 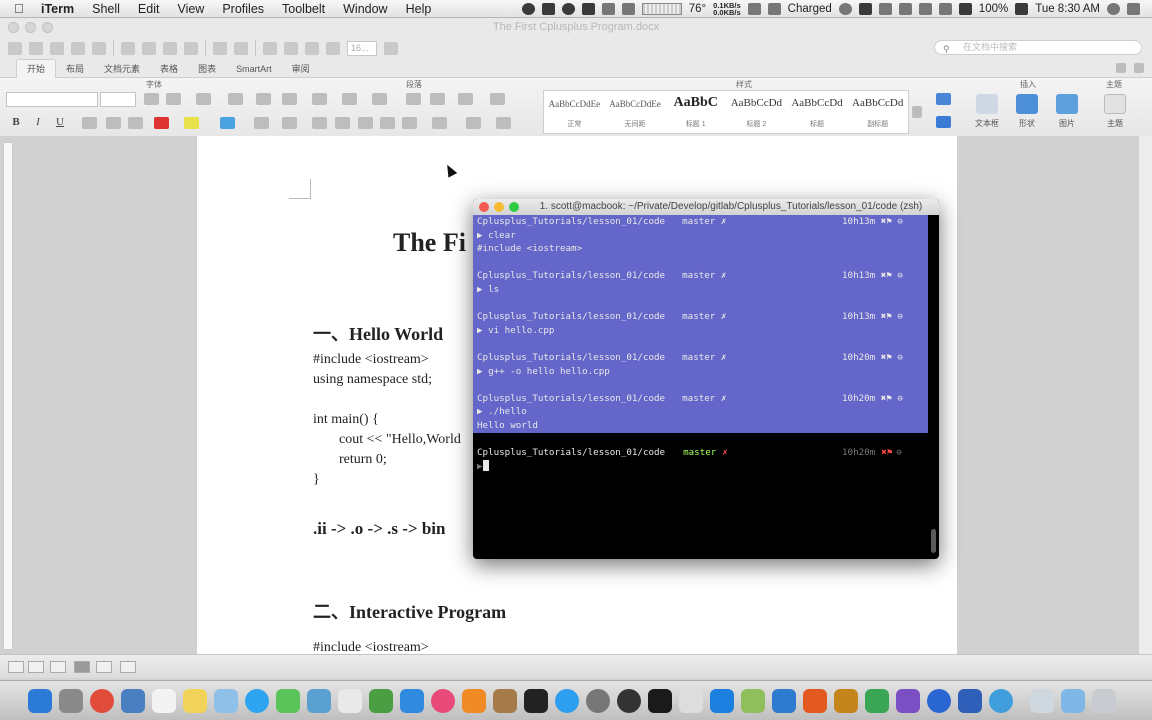 I want to click on menu-window: Window, so click(x=365, y=9).